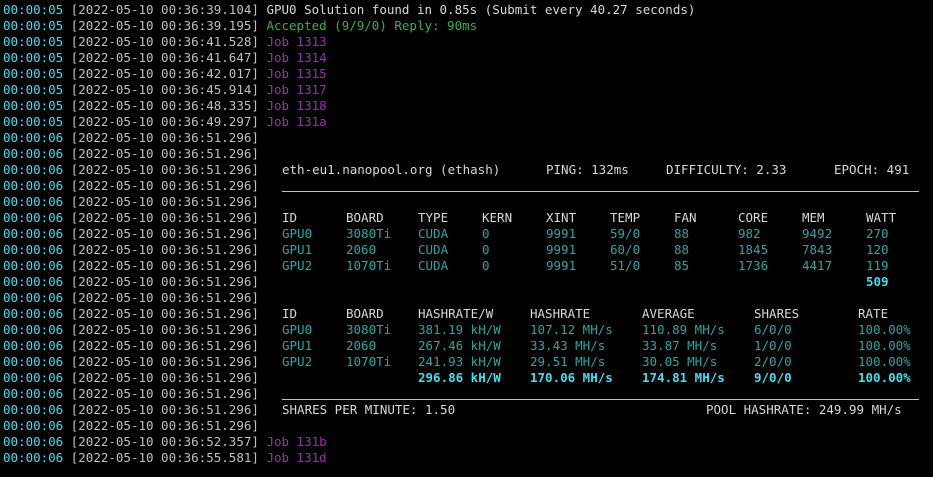 This screenshot has width=933, height=477. I want to click on gpu-table-row-cell: GPU1, so click(297, 249).